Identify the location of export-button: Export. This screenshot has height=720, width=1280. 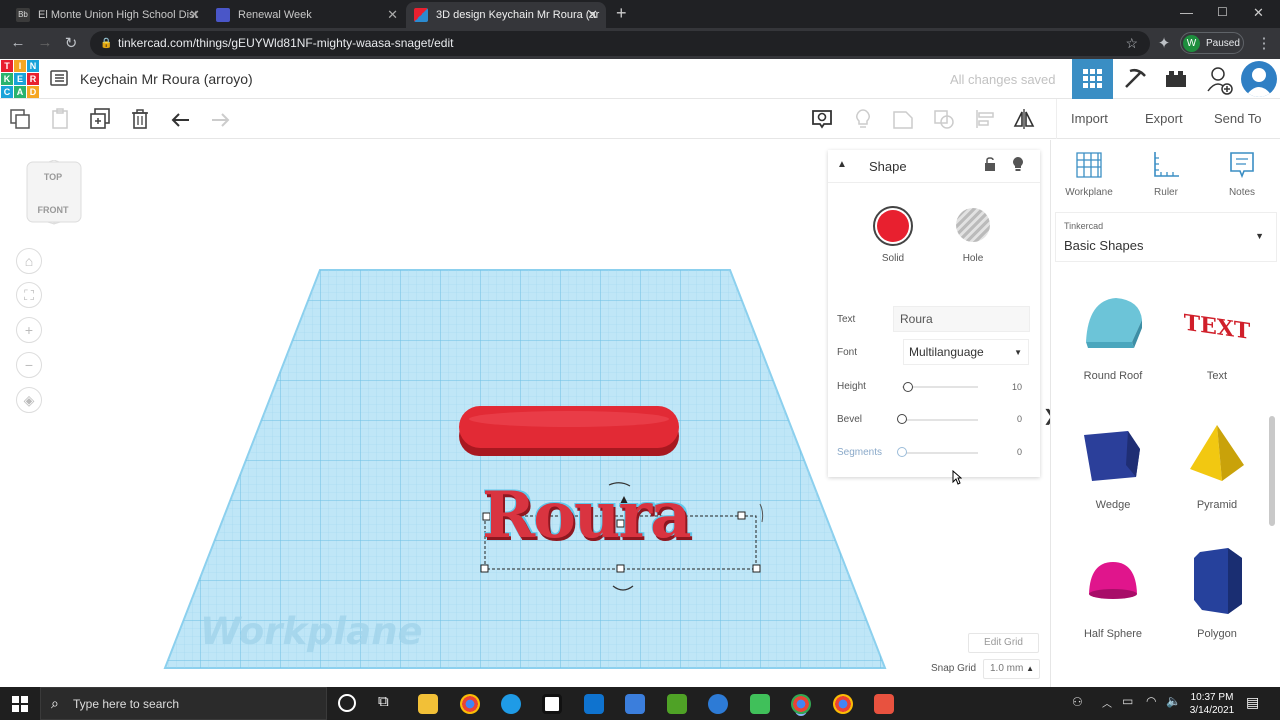
(1164, 118).